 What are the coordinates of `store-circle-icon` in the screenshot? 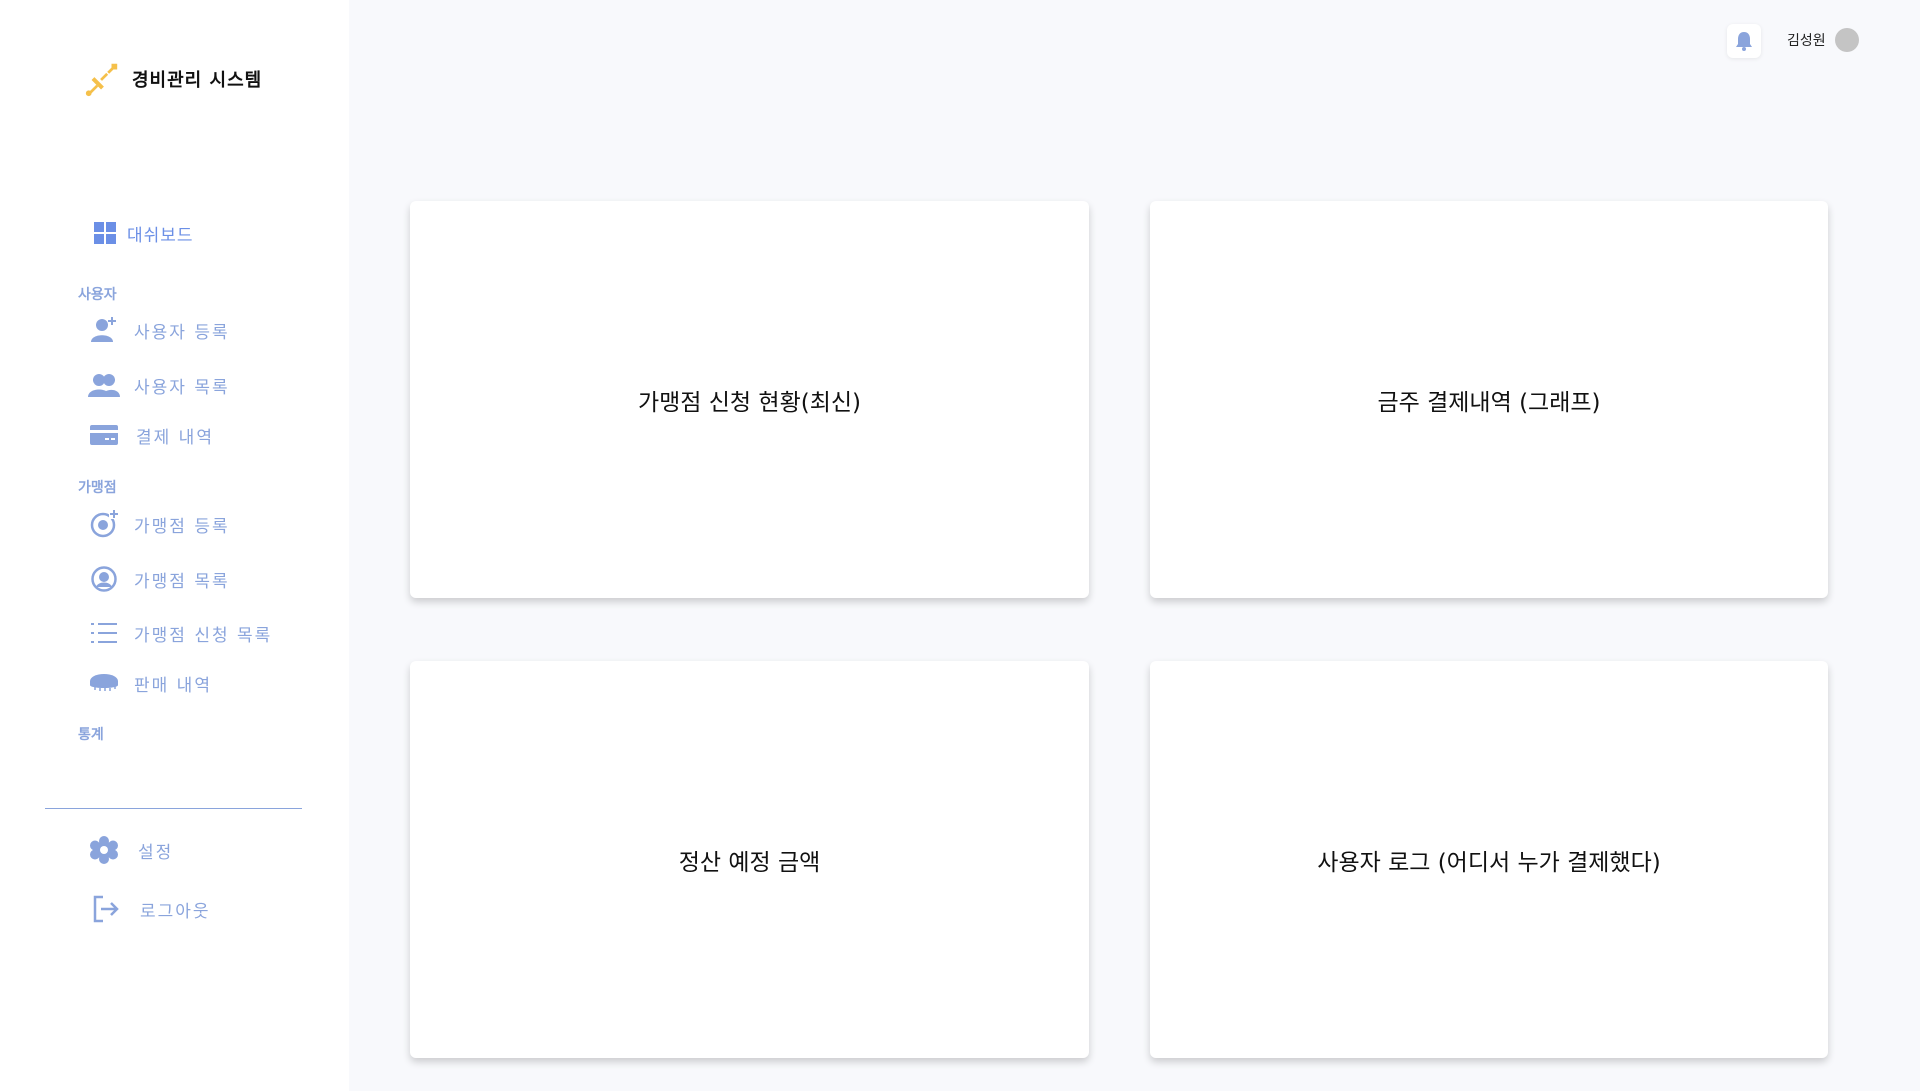 It's located at (104, 579).